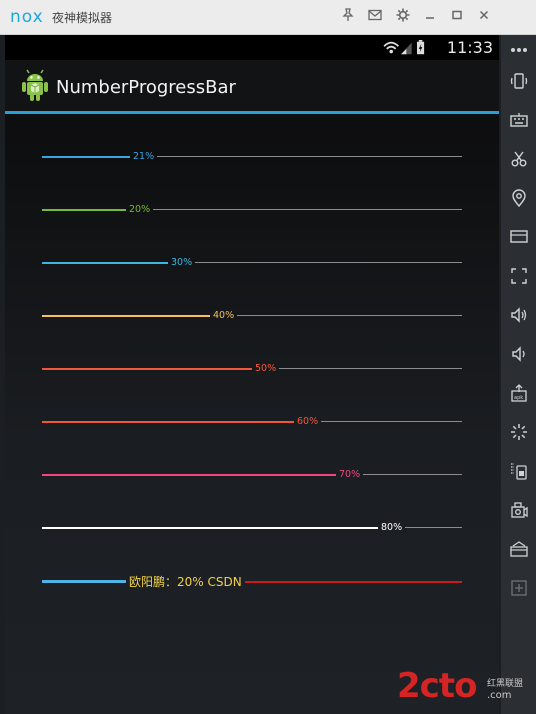 This screenshot has height=714, width=536. Describe the element at coordinates (392, 527) in the screenshot. I see `progress-percent-label: 80%` at that location.